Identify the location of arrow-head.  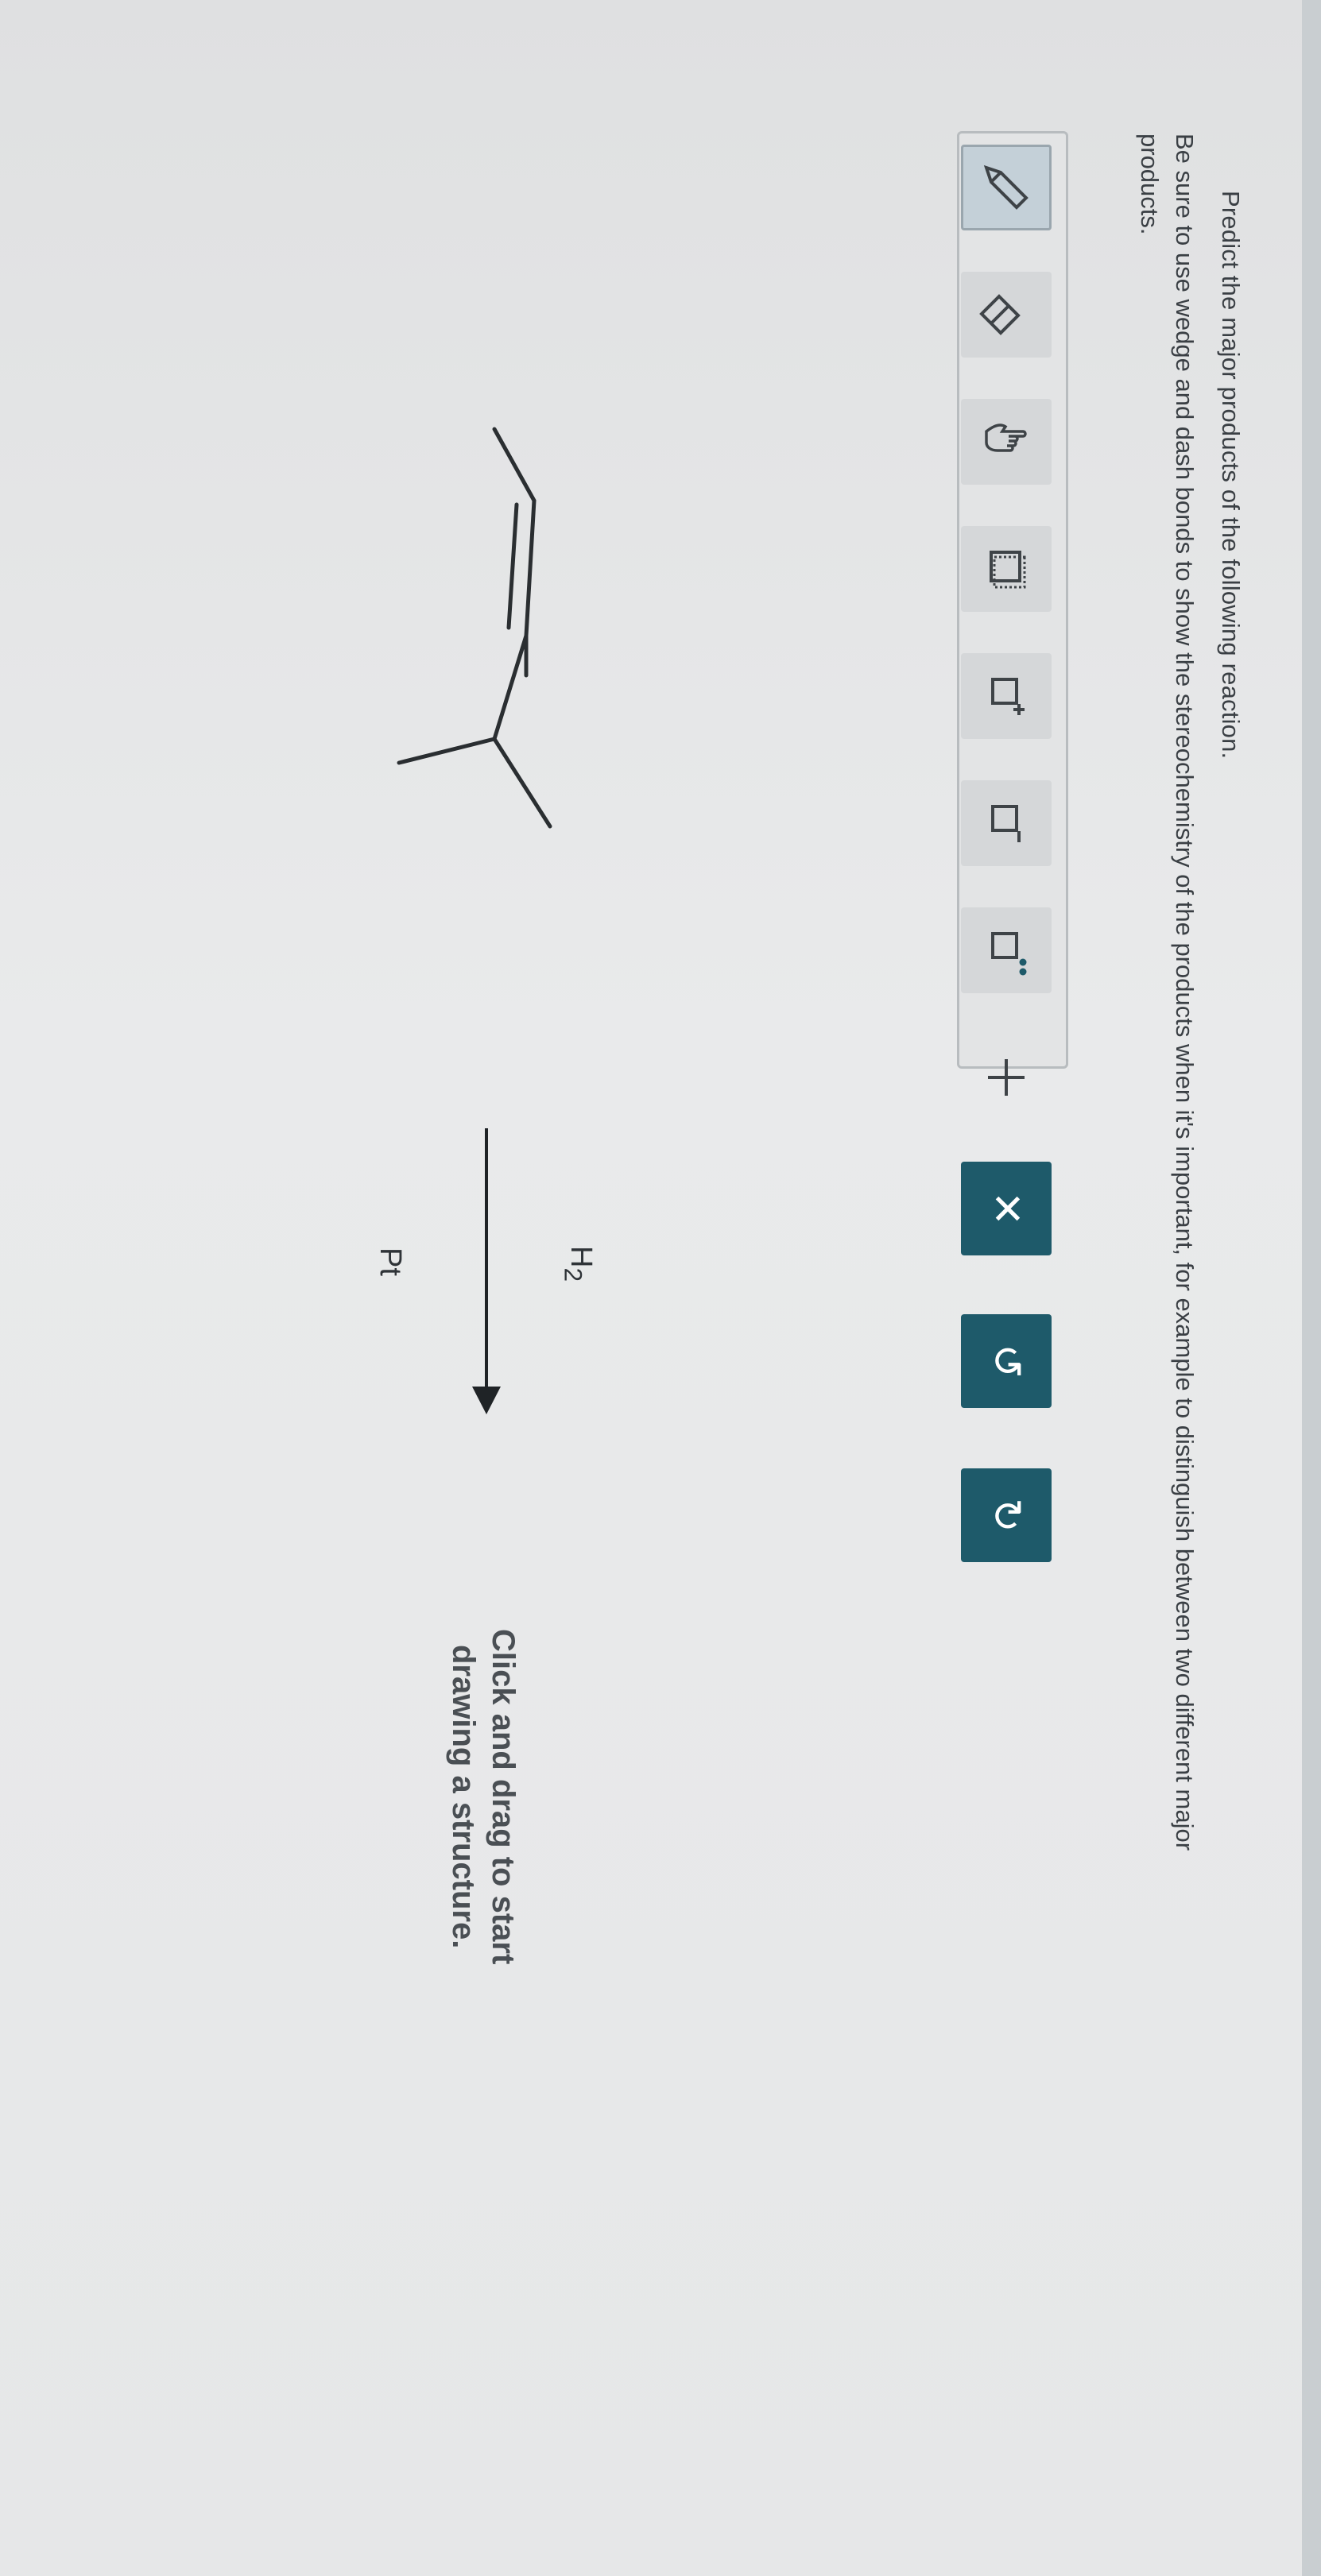
(487, 1400).